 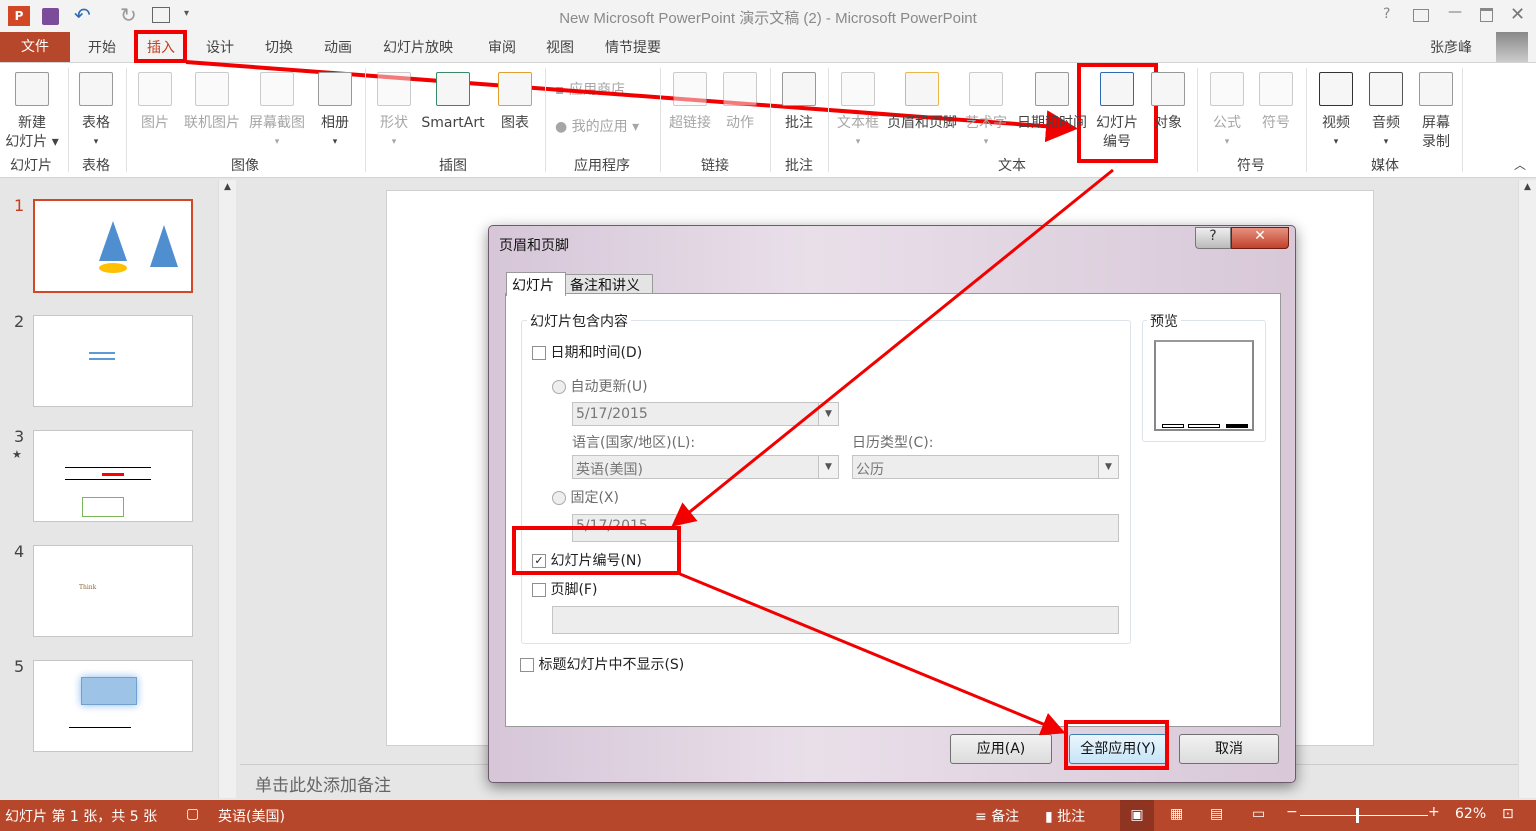 I want to click on ribbon-item-label: 页眉和页脚, so click(x=922, y=123).